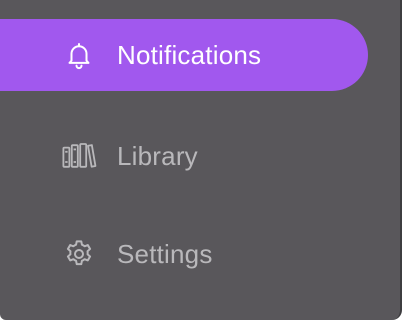 The width and height of the screenshot is (404, 320). Describe the element at coordinates (79, 55) in the screenshot. I see `bell-icon` at that location.